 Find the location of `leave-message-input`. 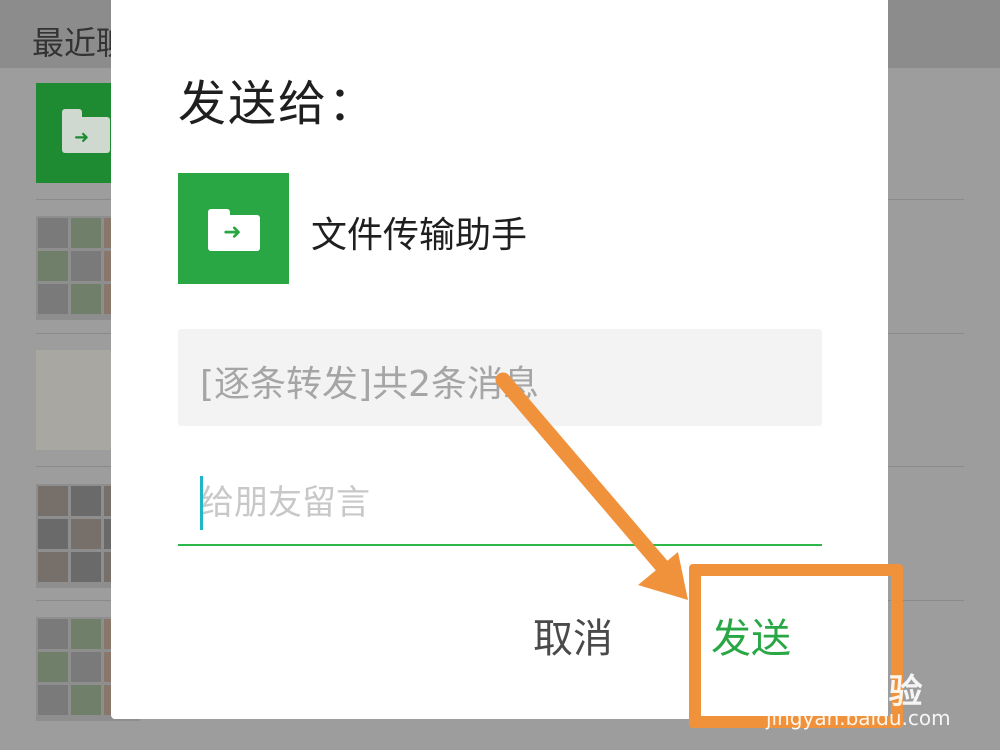

leave-message-input is located at coordinates (500, 504).